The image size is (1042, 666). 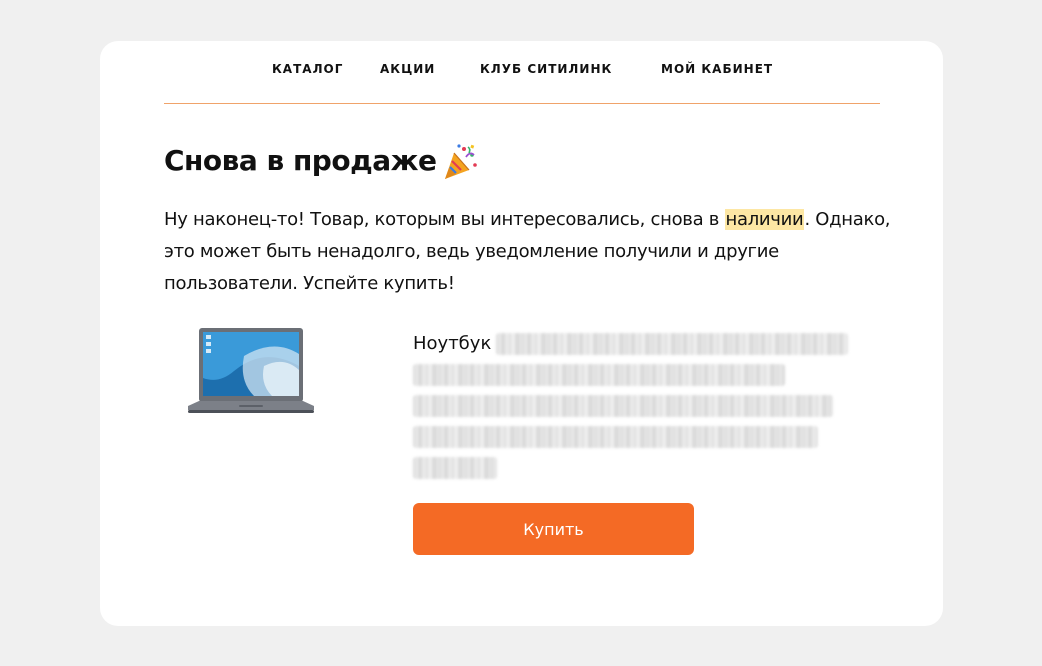 I want to click on product-name-prefix: Ноутбук, so click(x=452, y=343).